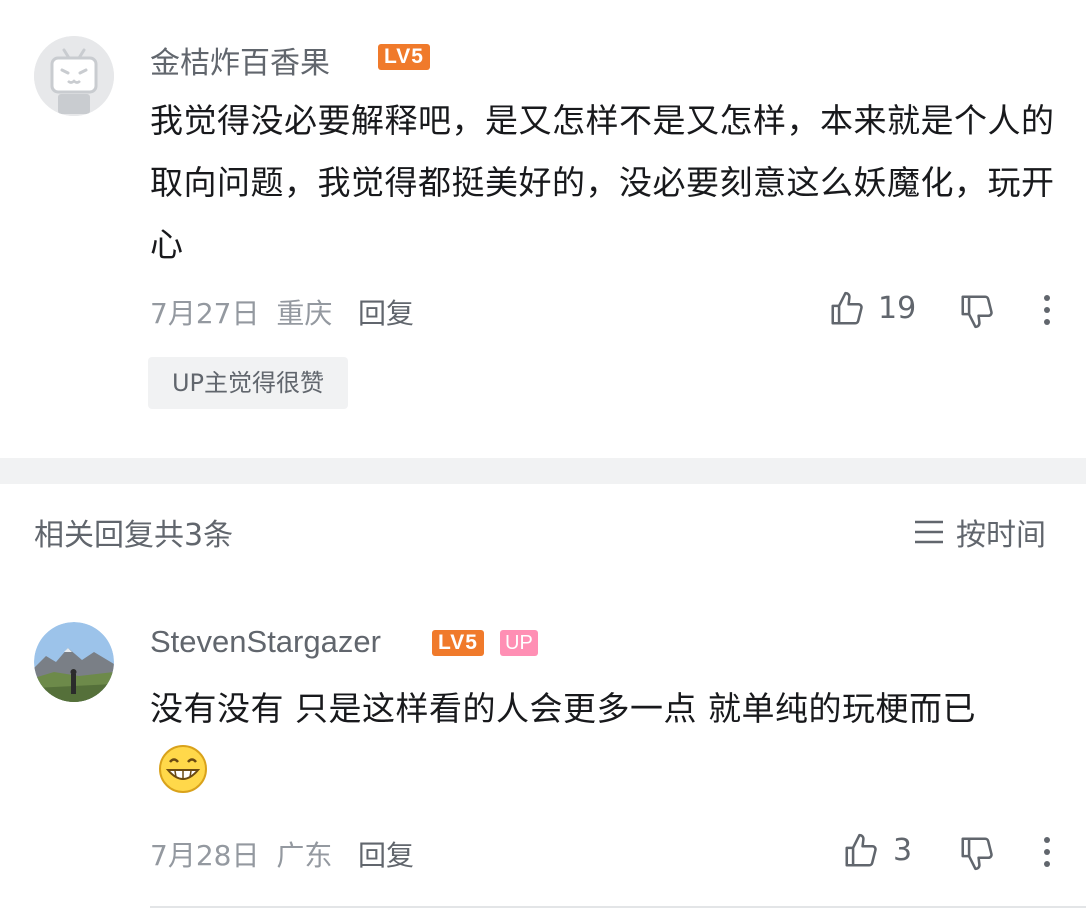 The image size is (1086, 915). I want to click on comment-text: 没有没有 只是这样看的人会更多一点 就单纯的玩梗而已, so click(595, 740).